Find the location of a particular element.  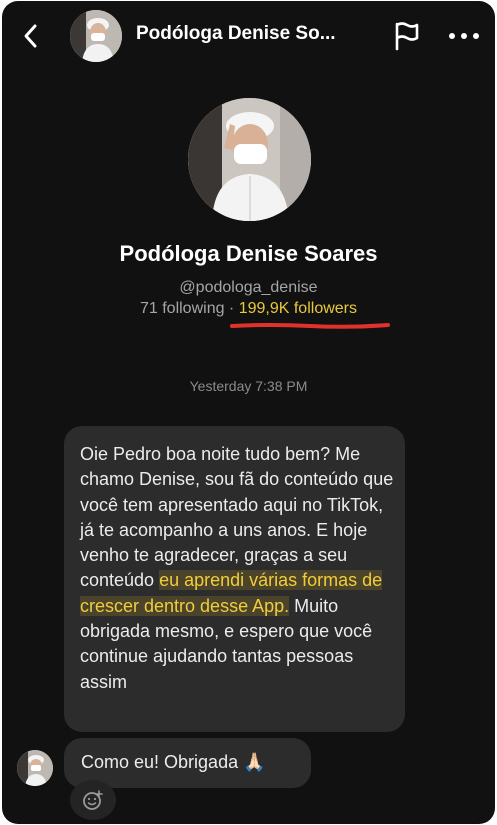

red-underline-annotation is located at coordinates (310, 326).